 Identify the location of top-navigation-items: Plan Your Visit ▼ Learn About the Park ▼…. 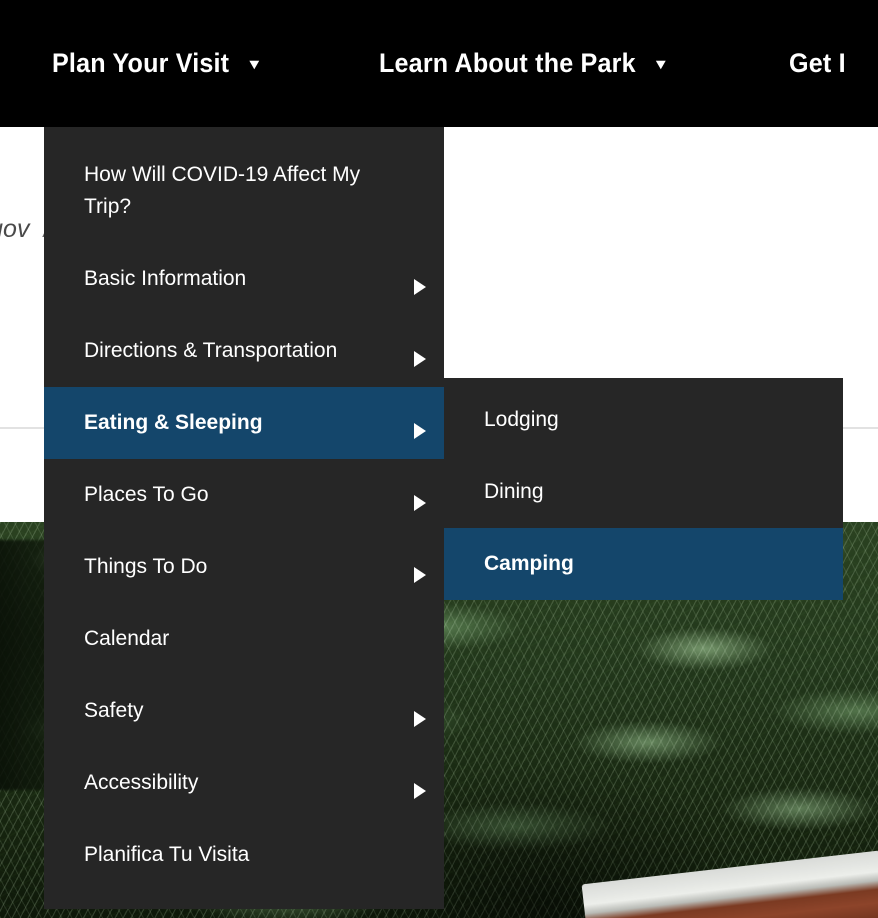
(439, 63).